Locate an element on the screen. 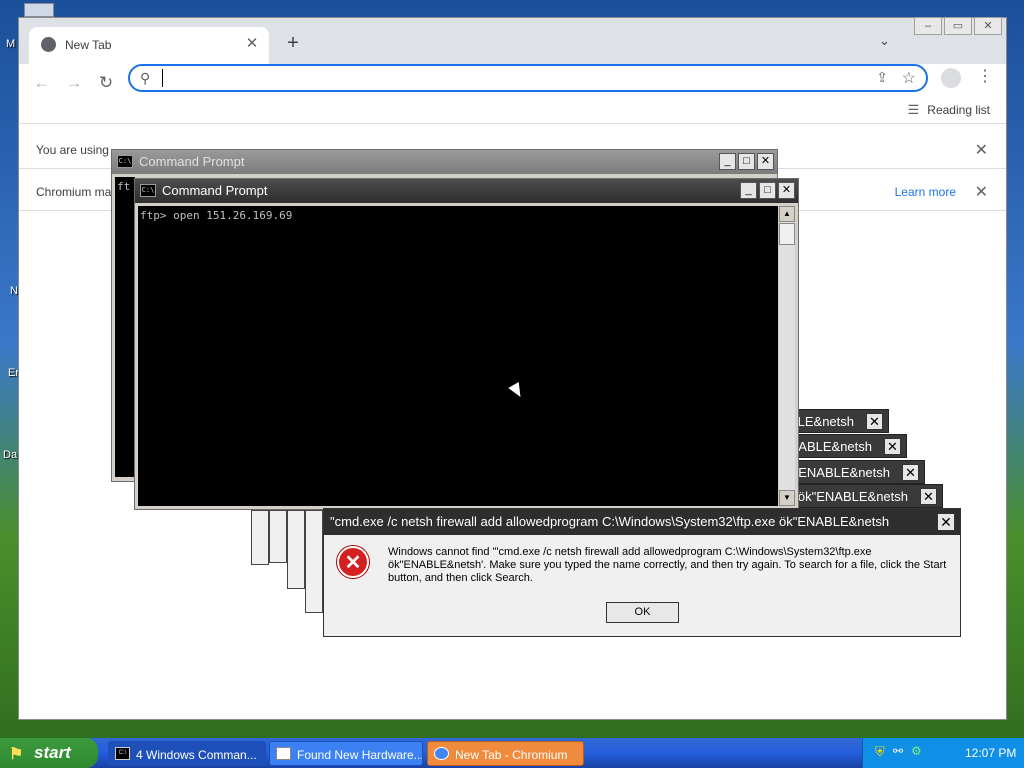 The height and width of the screenshot is (768, 1024). search-icon: ⚲ is located at coordinates (145, 78).